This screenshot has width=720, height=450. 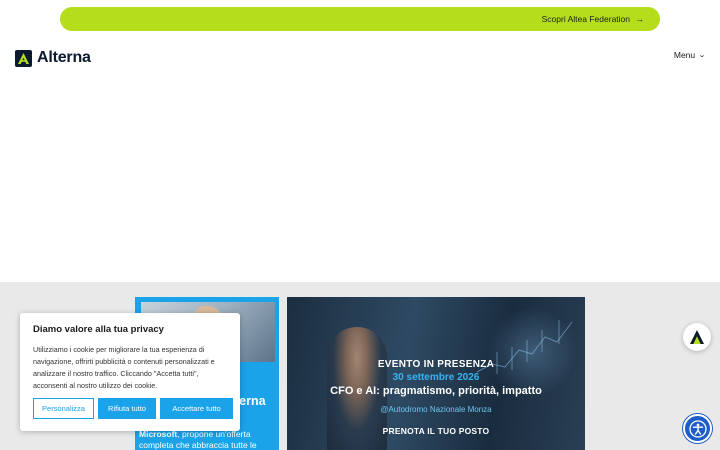 I want to click on event-title: CFO e AI: pragmatismo, priorità, impatto, so click(x=436, y=391).